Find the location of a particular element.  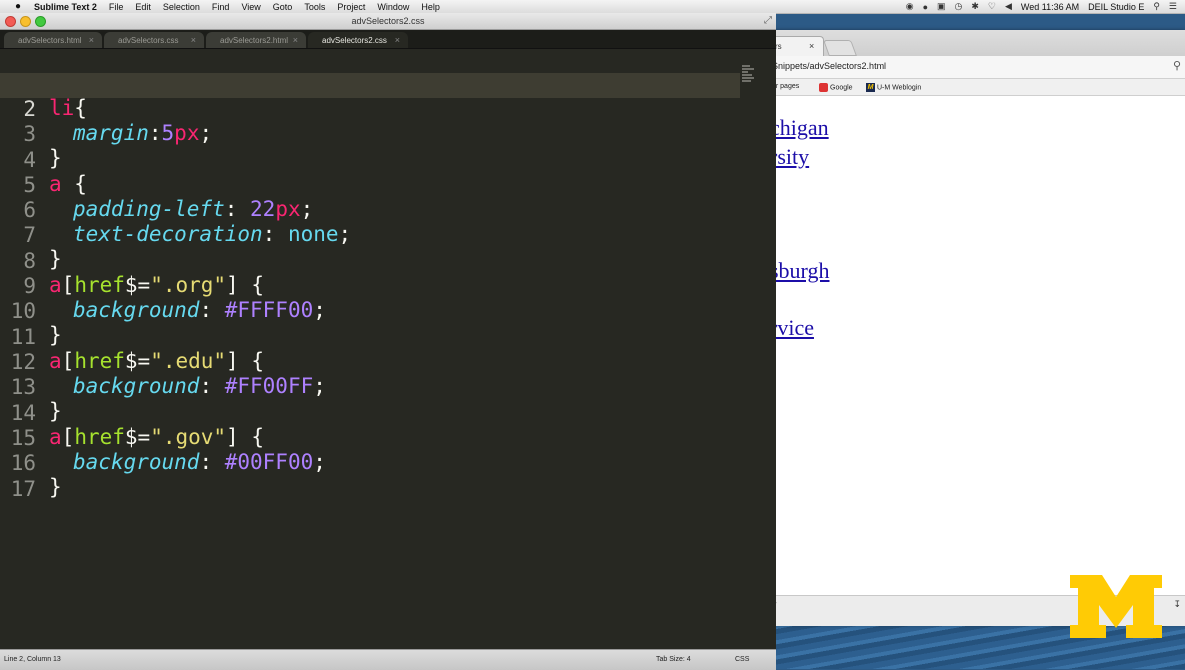

new-tab-button is located at coordinates (840, 48).